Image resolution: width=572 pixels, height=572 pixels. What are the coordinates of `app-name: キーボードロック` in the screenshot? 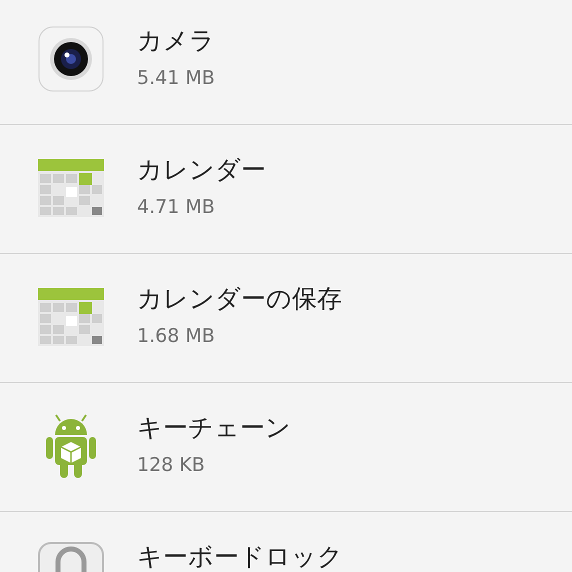 It's located at (240, 556).